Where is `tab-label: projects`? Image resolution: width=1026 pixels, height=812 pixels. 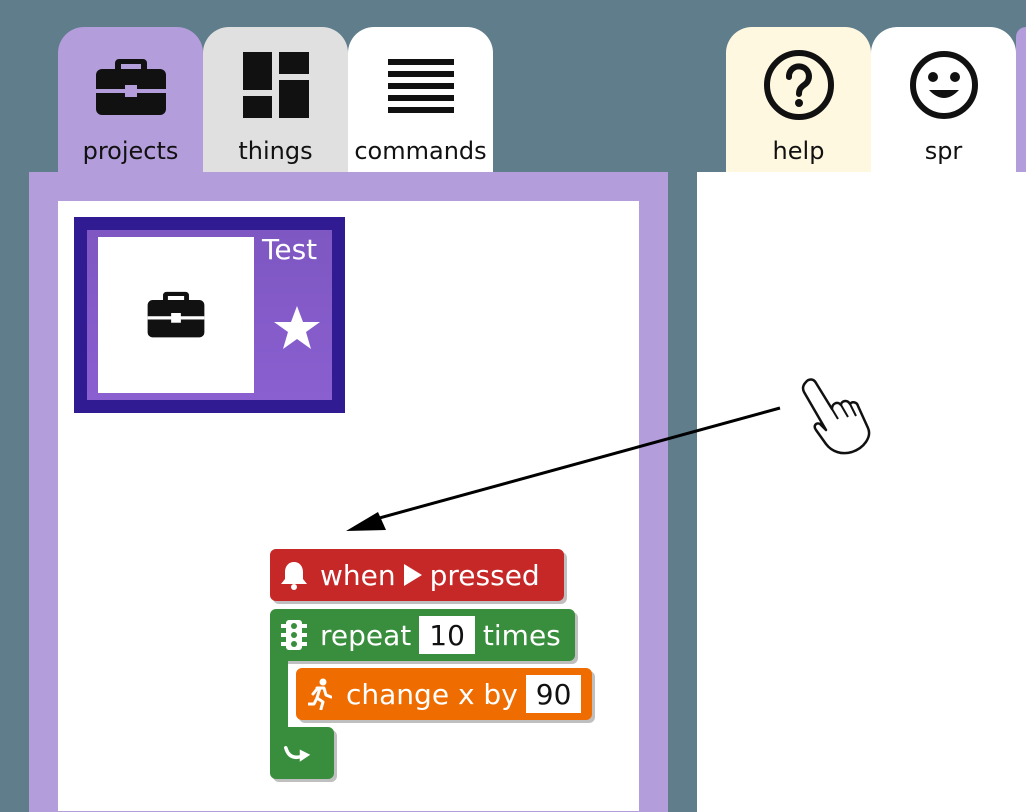
tab-label: projects is located at coordinates (130, 151).